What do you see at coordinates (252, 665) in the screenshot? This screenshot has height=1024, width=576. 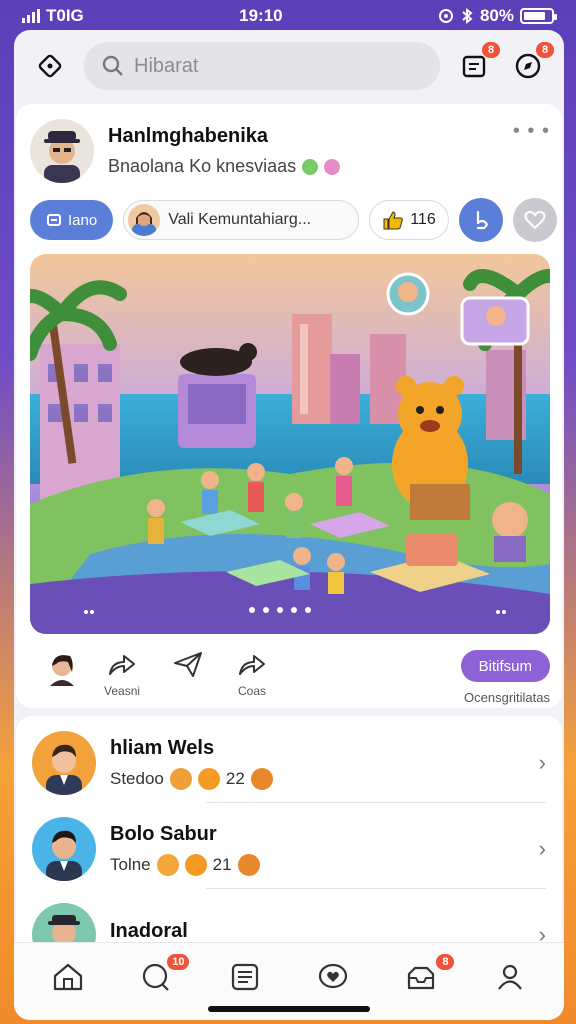 I see `forward-arrow-icon` at bounding box center [252, 665].